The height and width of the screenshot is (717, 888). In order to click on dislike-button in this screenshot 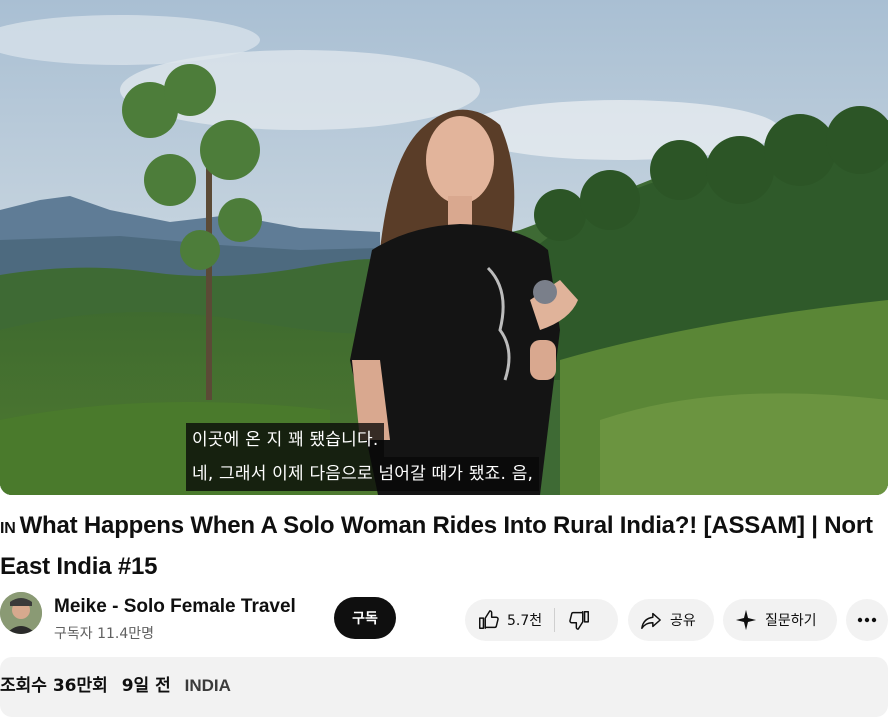, I will do `click(573, 620)`.